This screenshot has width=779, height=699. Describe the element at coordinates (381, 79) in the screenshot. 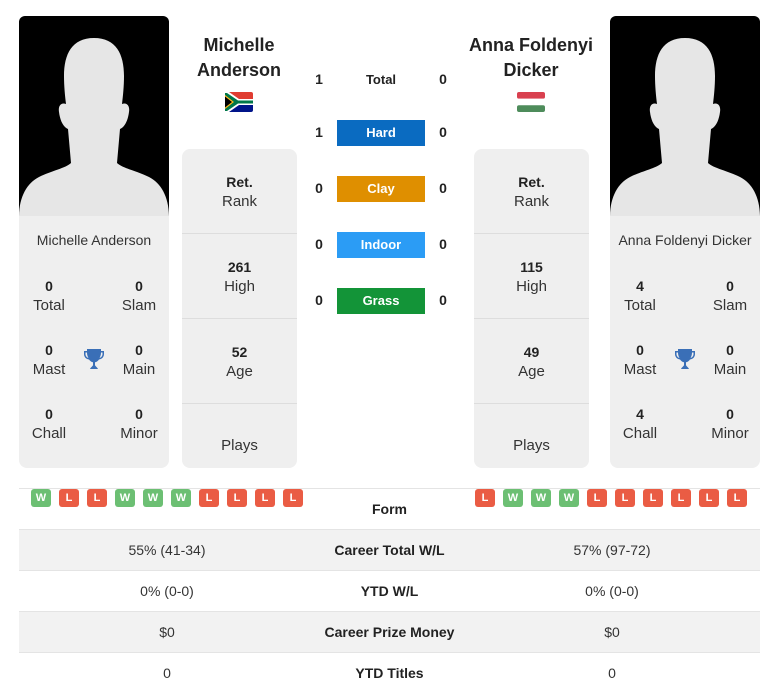

I see `h2h-total-label: Total` at that location.